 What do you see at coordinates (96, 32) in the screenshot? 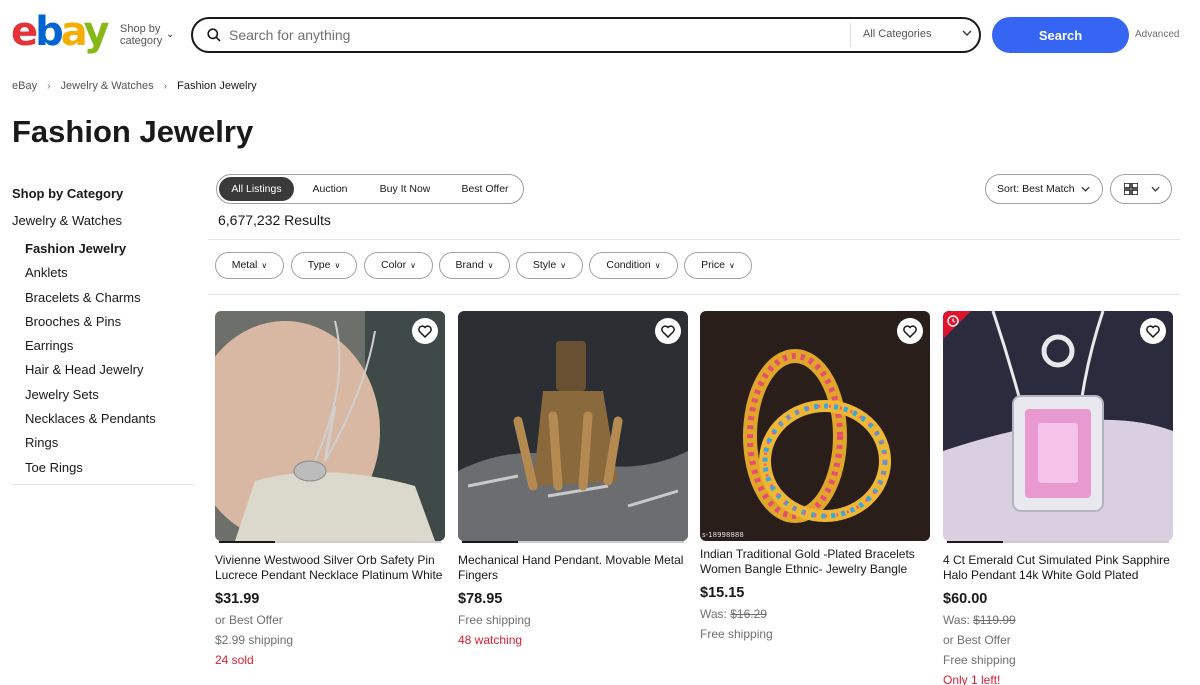
I see `logo-letter-y: y` at bounding box center [96, 32].